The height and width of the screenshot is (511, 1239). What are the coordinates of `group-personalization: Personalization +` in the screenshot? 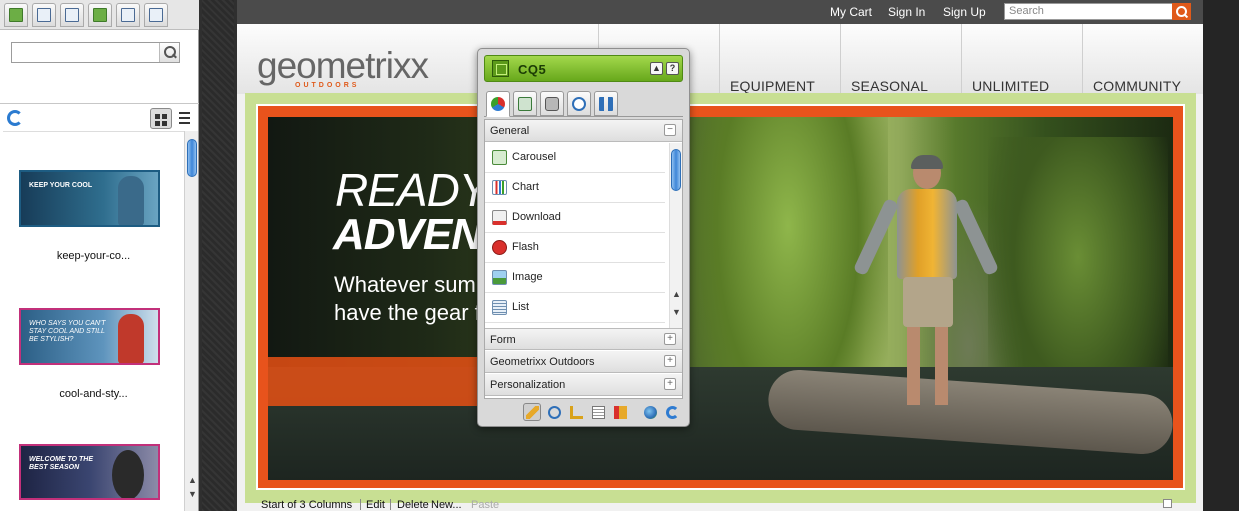 It's located at (583, 385).